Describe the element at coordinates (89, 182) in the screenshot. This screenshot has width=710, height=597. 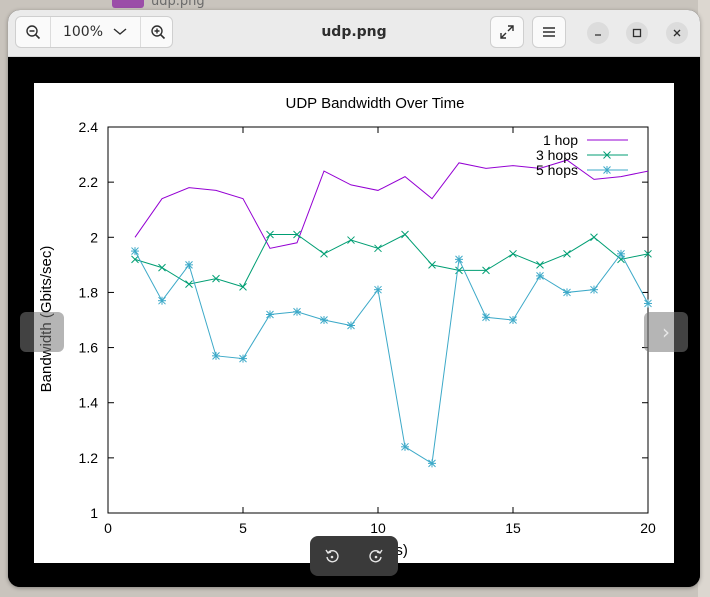
I see `y-tick-label: 2.2` at that location.